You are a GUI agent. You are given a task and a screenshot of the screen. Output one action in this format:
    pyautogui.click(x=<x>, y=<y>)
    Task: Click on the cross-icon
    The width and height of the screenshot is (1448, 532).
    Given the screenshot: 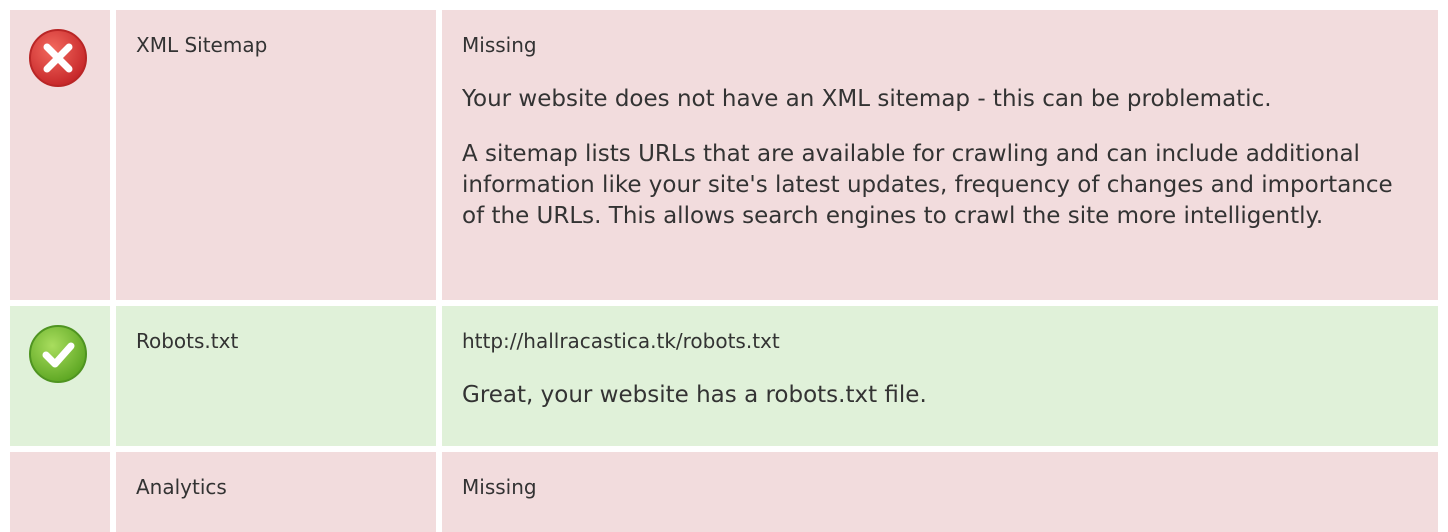 What is the action you would take?
    pyautogui.click(x=58, y=58)
    